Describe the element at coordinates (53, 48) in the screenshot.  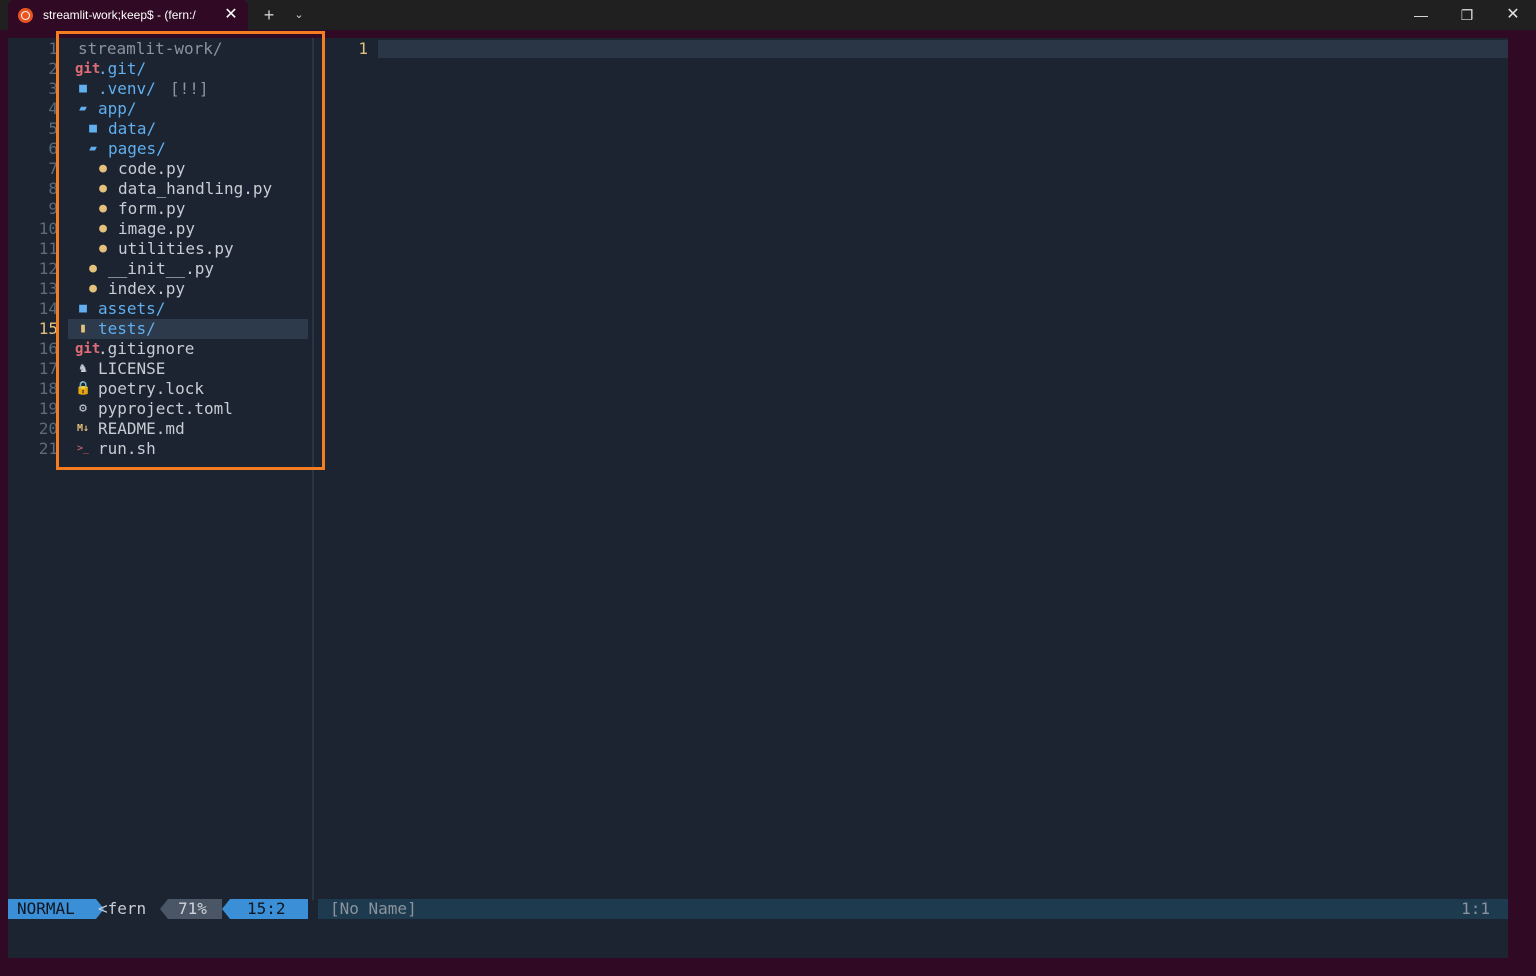
I see `line-number: 1` at that location.